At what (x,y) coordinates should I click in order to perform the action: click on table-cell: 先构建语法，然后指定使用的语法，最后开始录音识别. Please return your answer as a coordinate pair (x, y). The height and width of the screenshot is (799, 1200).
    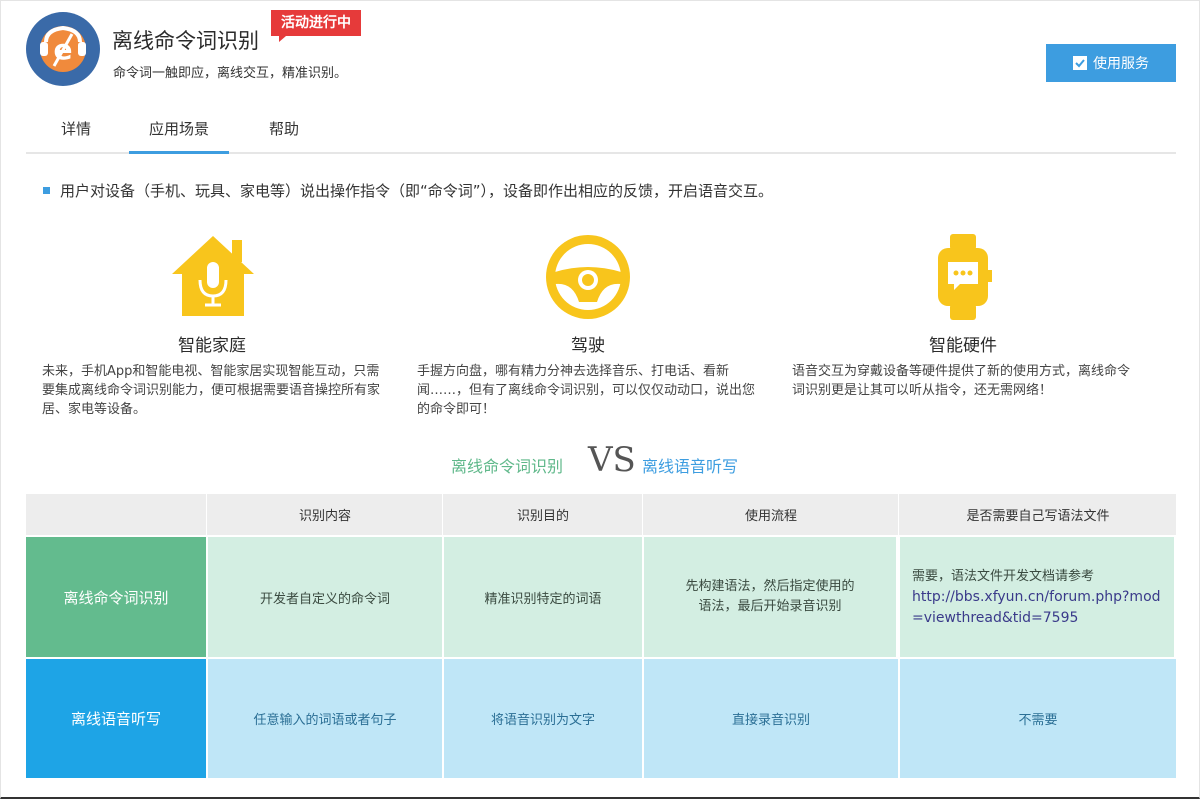
    Looking at the image, I should click on (771, 597).